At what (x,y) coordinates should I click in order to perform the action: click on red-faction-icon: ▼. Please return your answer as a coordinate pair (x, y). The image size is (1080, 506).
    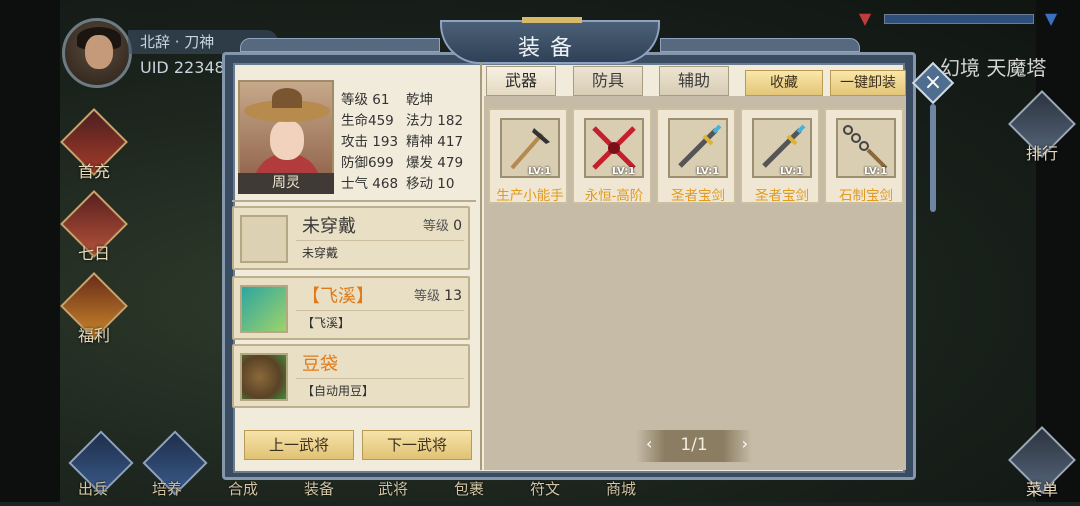
    Looking at the image, I should click on (865, 18).